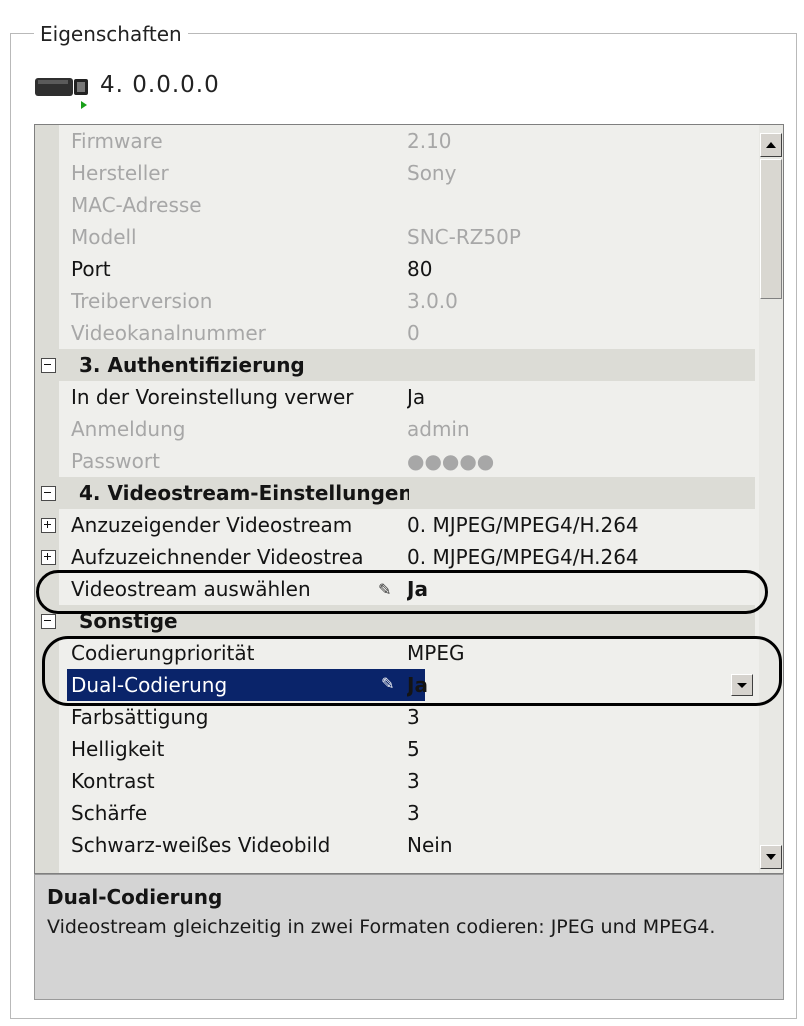  What do you see at coordinates (577, 429) in the screenshot?
I see `property-value: admin` at bounding box center [577, 429].